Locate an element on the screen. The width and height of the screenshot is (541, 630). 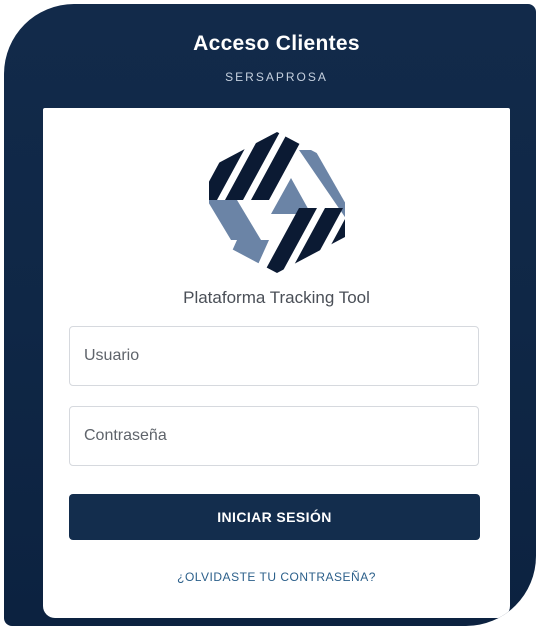
header: Acceso Clientes SERSAPROSA is located at coordinates (276, 58).